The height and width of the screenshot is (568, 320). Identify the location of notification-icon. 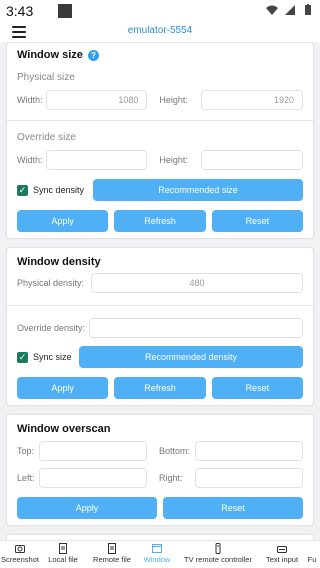
(65, 11).